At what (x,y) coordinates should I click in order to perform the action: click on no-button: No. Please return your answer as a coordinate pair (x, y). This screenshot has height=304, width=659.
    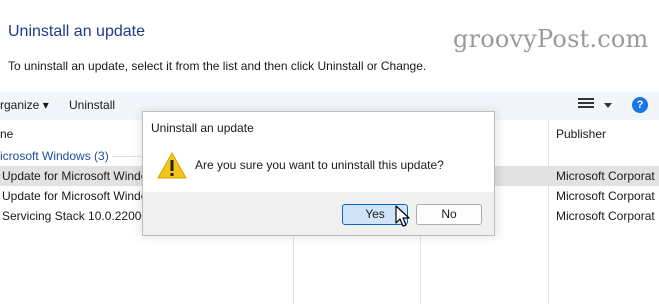
    Looking at the image, I should click on (449, 214).